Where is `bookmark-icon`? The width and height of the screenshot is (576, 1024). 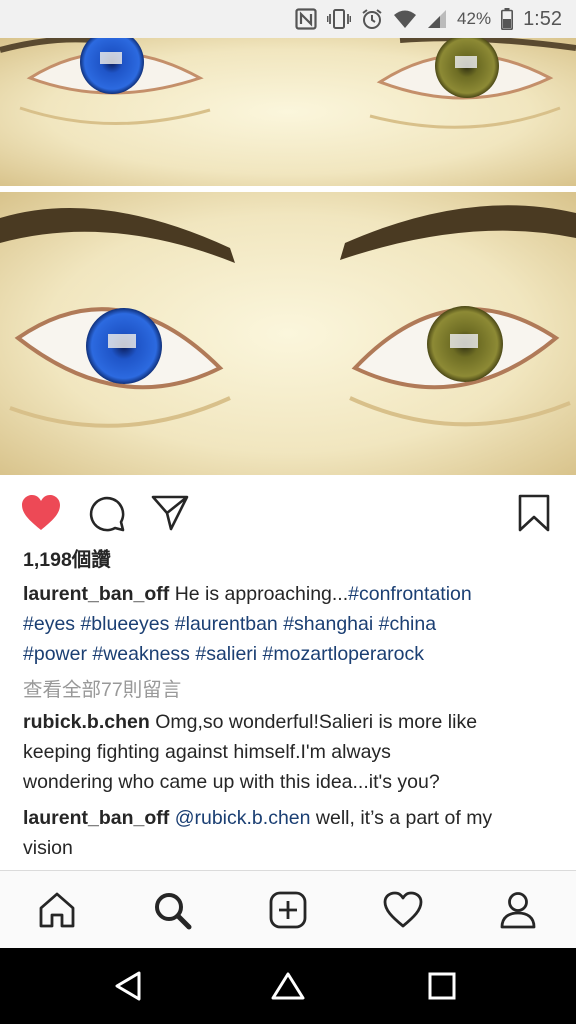
bookmark-icon is located at coordinates (534, 513).